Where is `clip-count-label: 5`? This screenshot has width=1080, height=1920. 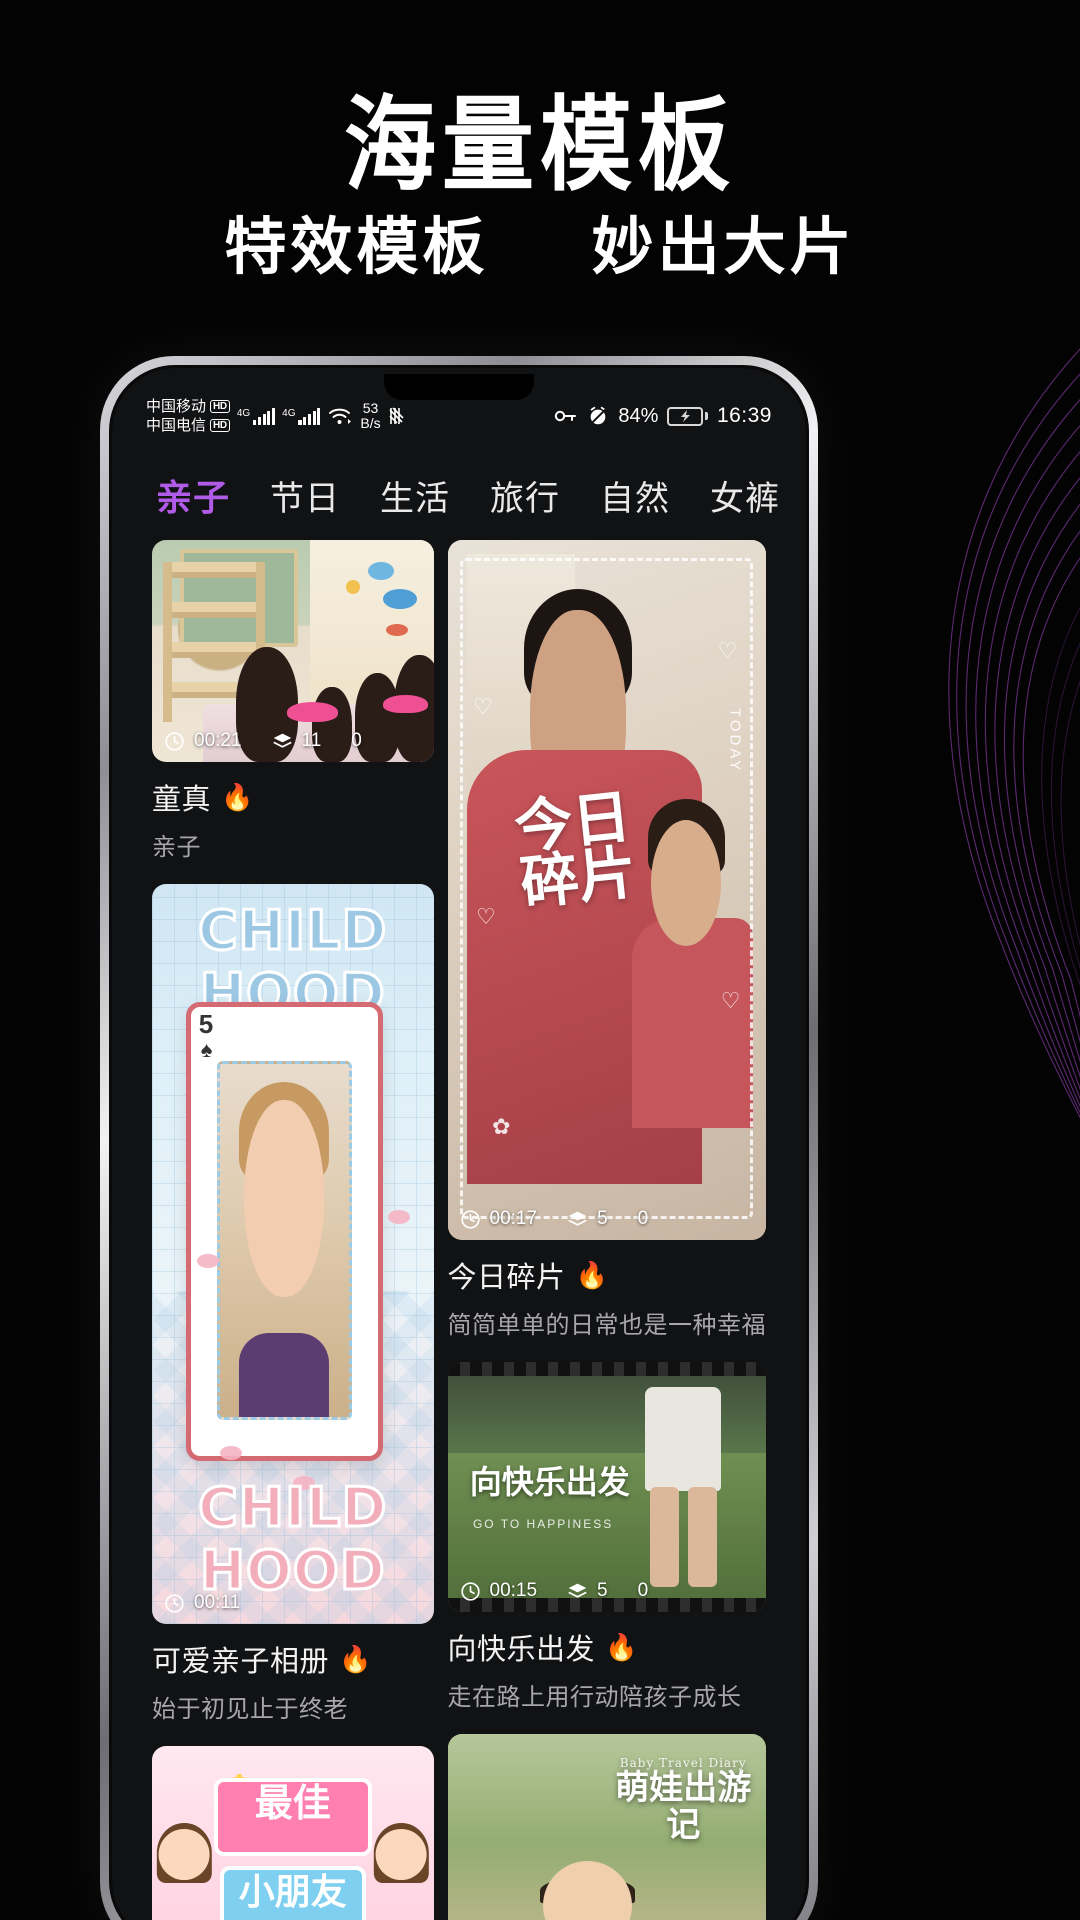 clip-count-label: 5 is located at coordinates (602, 1590).